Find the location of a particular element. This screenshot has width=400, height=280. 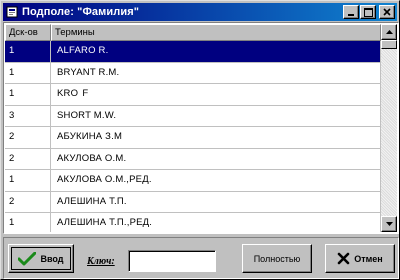

scroll-up-button is located at coordinates (389, 32).